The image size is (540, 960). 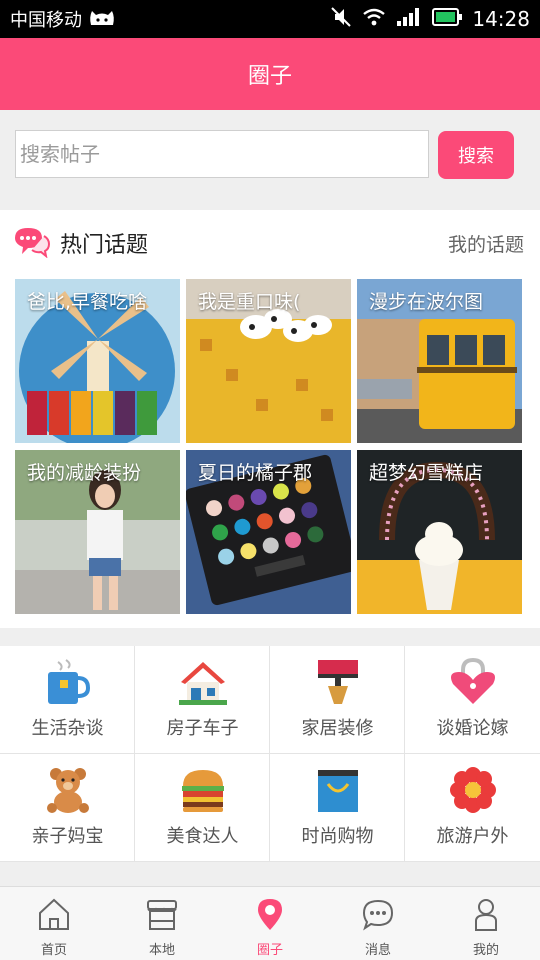 I want to click on category-shopping: 时尚购物, so click(x=337, y=808).